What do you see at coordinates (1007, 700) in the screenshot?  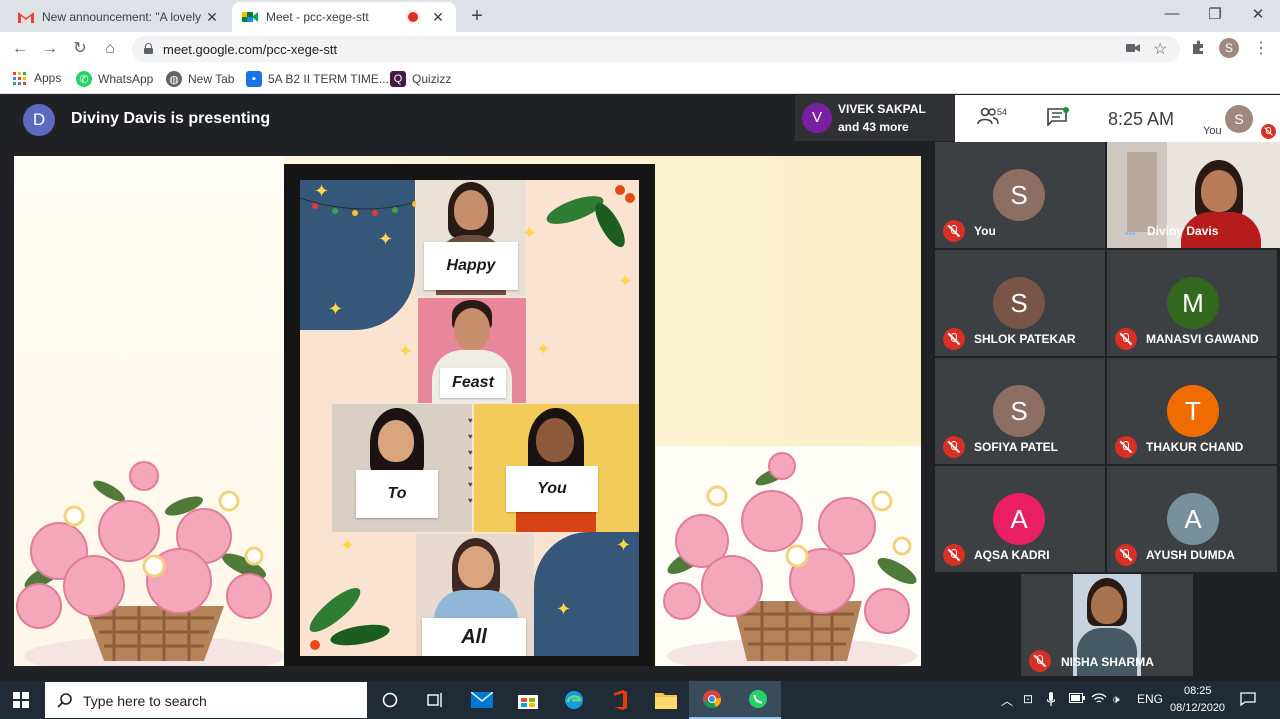 I see `show-hidden-icons: ︿` at bounding box center [1007, 700].